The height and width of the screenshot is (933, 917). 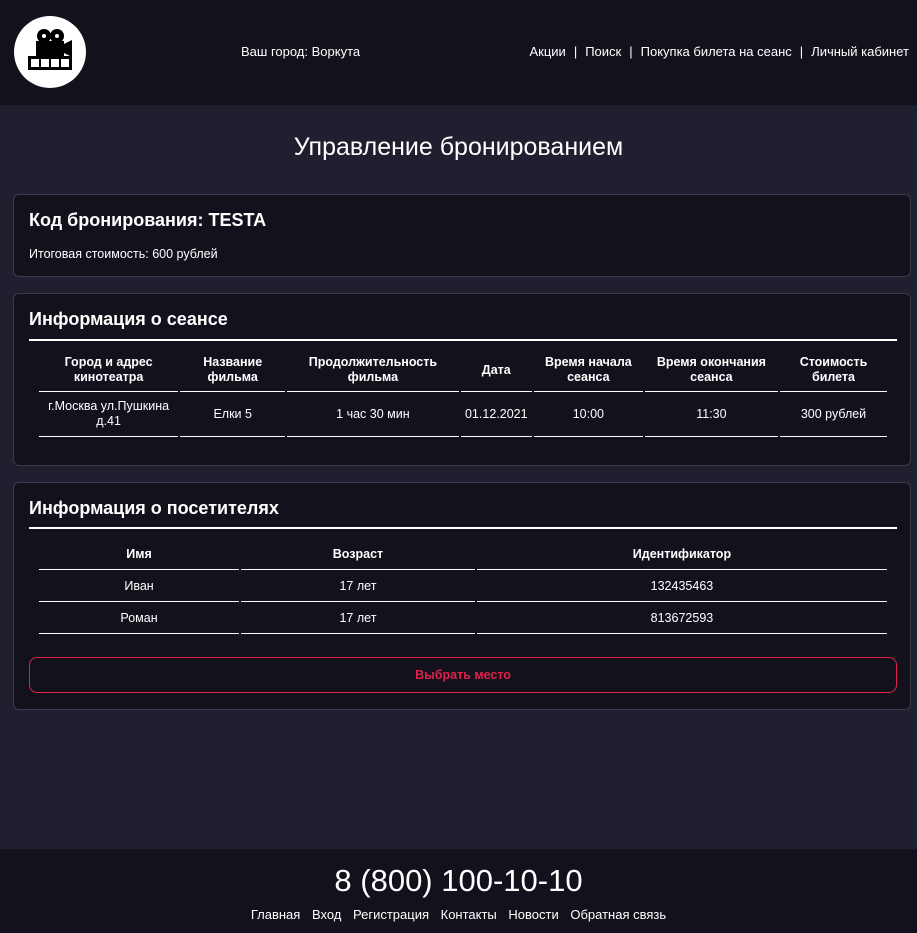 I want to click on session-info-title: Информация о сеансе, so click(x=128, y=319).